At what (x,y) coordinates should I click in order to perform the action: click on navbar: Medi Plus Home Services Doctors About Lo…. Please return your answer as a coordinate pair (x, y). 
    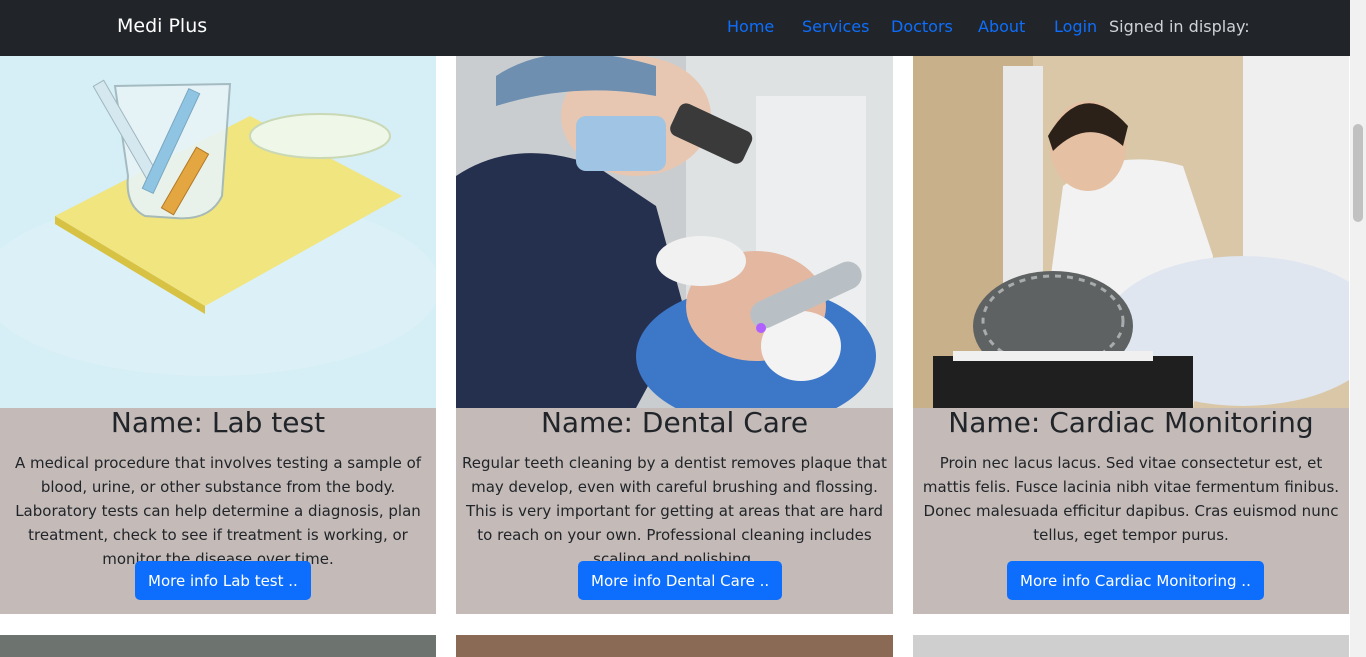
    Looking at the image, I should click on (675, 28).